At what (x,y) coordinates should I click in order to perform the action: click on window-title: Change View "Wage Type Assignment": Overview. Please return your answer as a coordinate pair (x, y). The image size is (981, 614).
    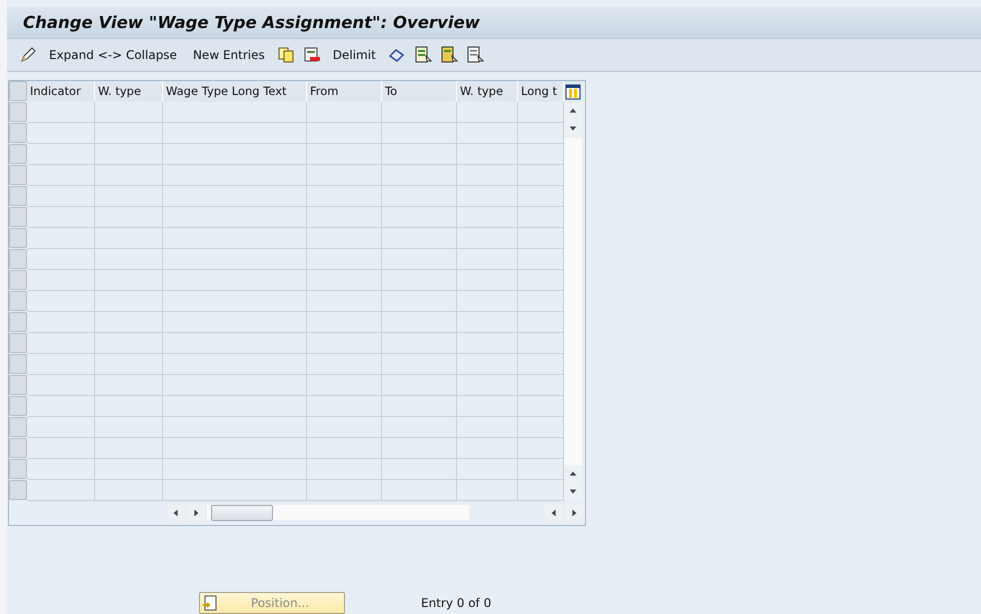
    Looking at the image, I should click on (494, 23).